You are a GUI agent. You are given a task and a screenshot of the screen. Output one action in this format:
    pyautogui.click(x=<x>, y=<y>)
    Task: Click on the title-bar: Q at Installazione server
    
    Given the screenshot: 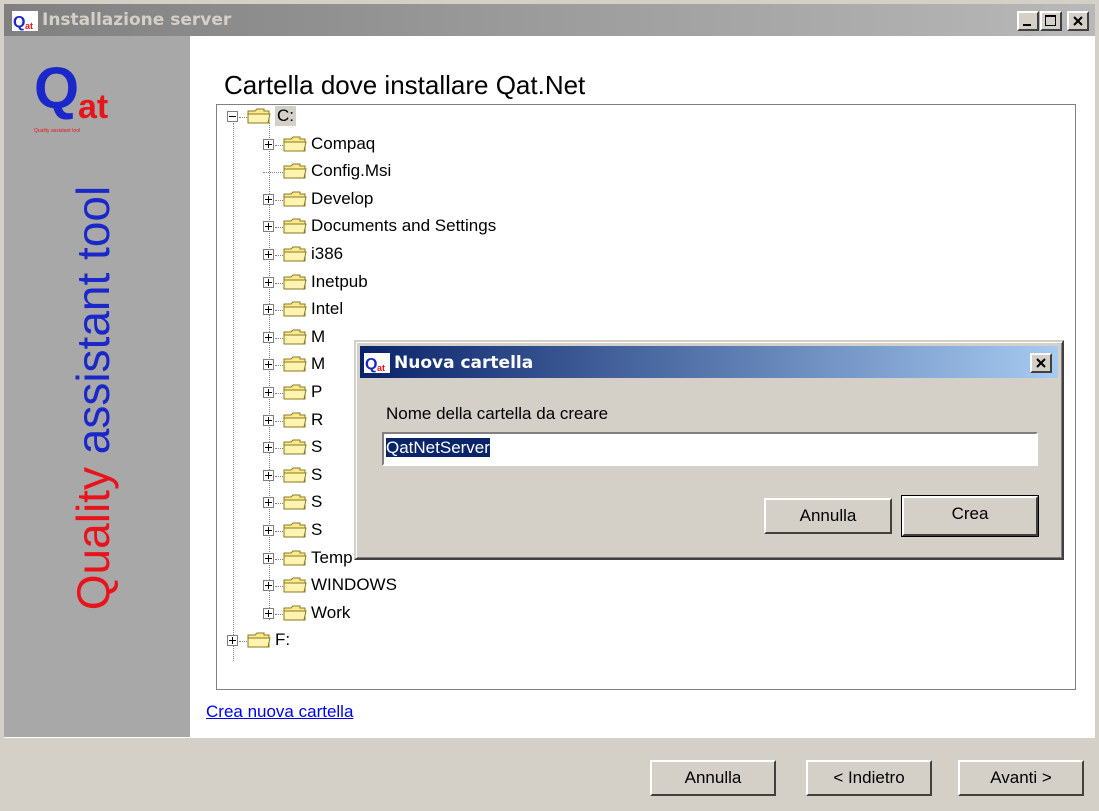 What is the action you would take?
    pyautogui.click(x=549, y=20)
    